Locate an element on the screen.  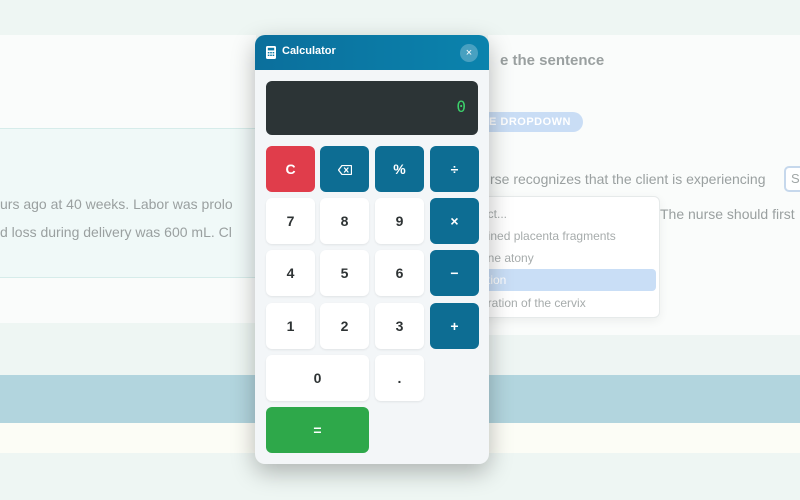
digit-2-button: 2 is located at coordinates (344, 326).